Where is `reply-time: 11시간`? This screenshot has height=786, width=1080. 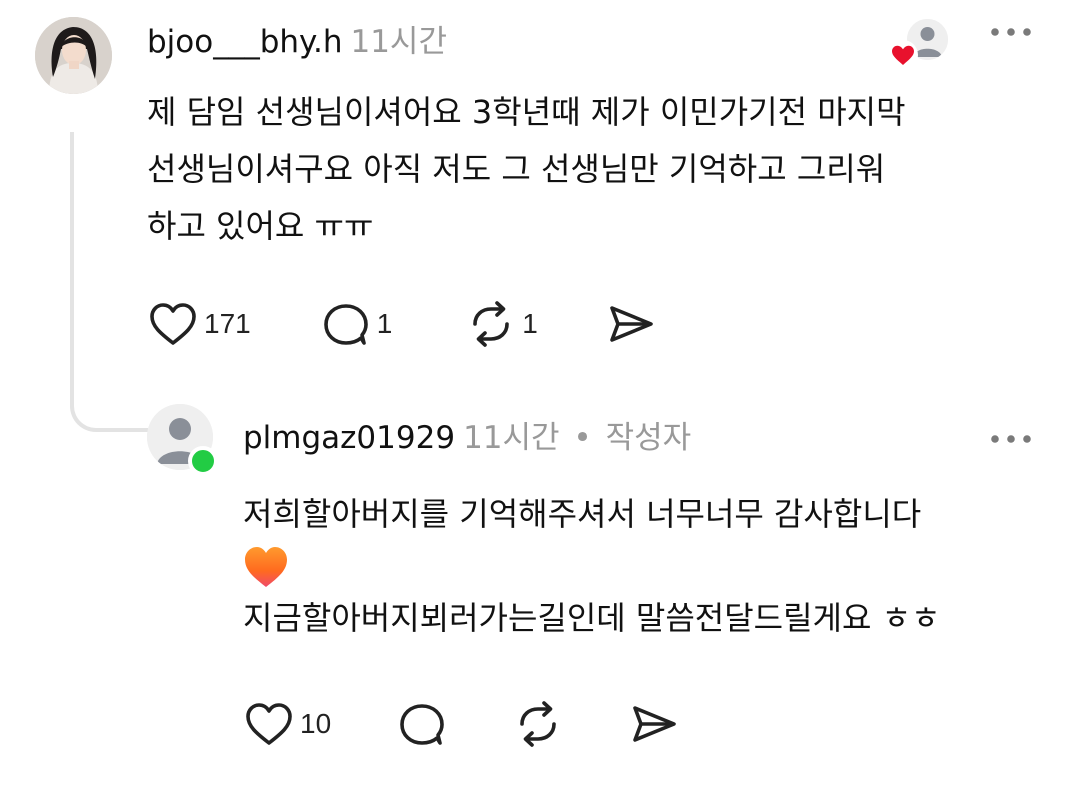
reply-time: 11시간 is located at coordinates (511, 438).